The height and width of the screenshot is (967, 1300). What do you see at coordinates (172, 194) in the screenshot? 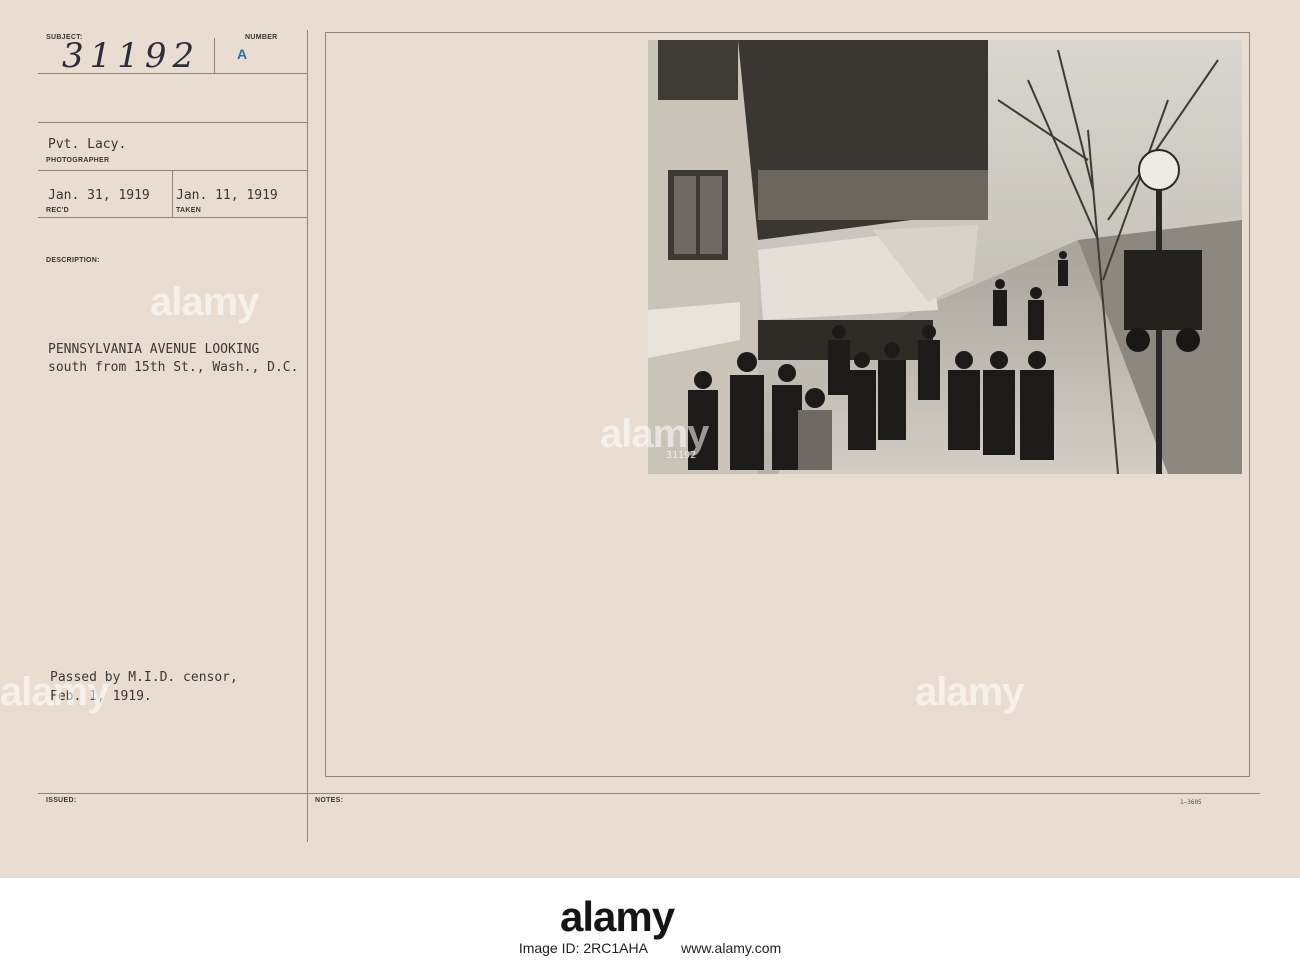
I see `date-divider` at bounding box center [172, 194].